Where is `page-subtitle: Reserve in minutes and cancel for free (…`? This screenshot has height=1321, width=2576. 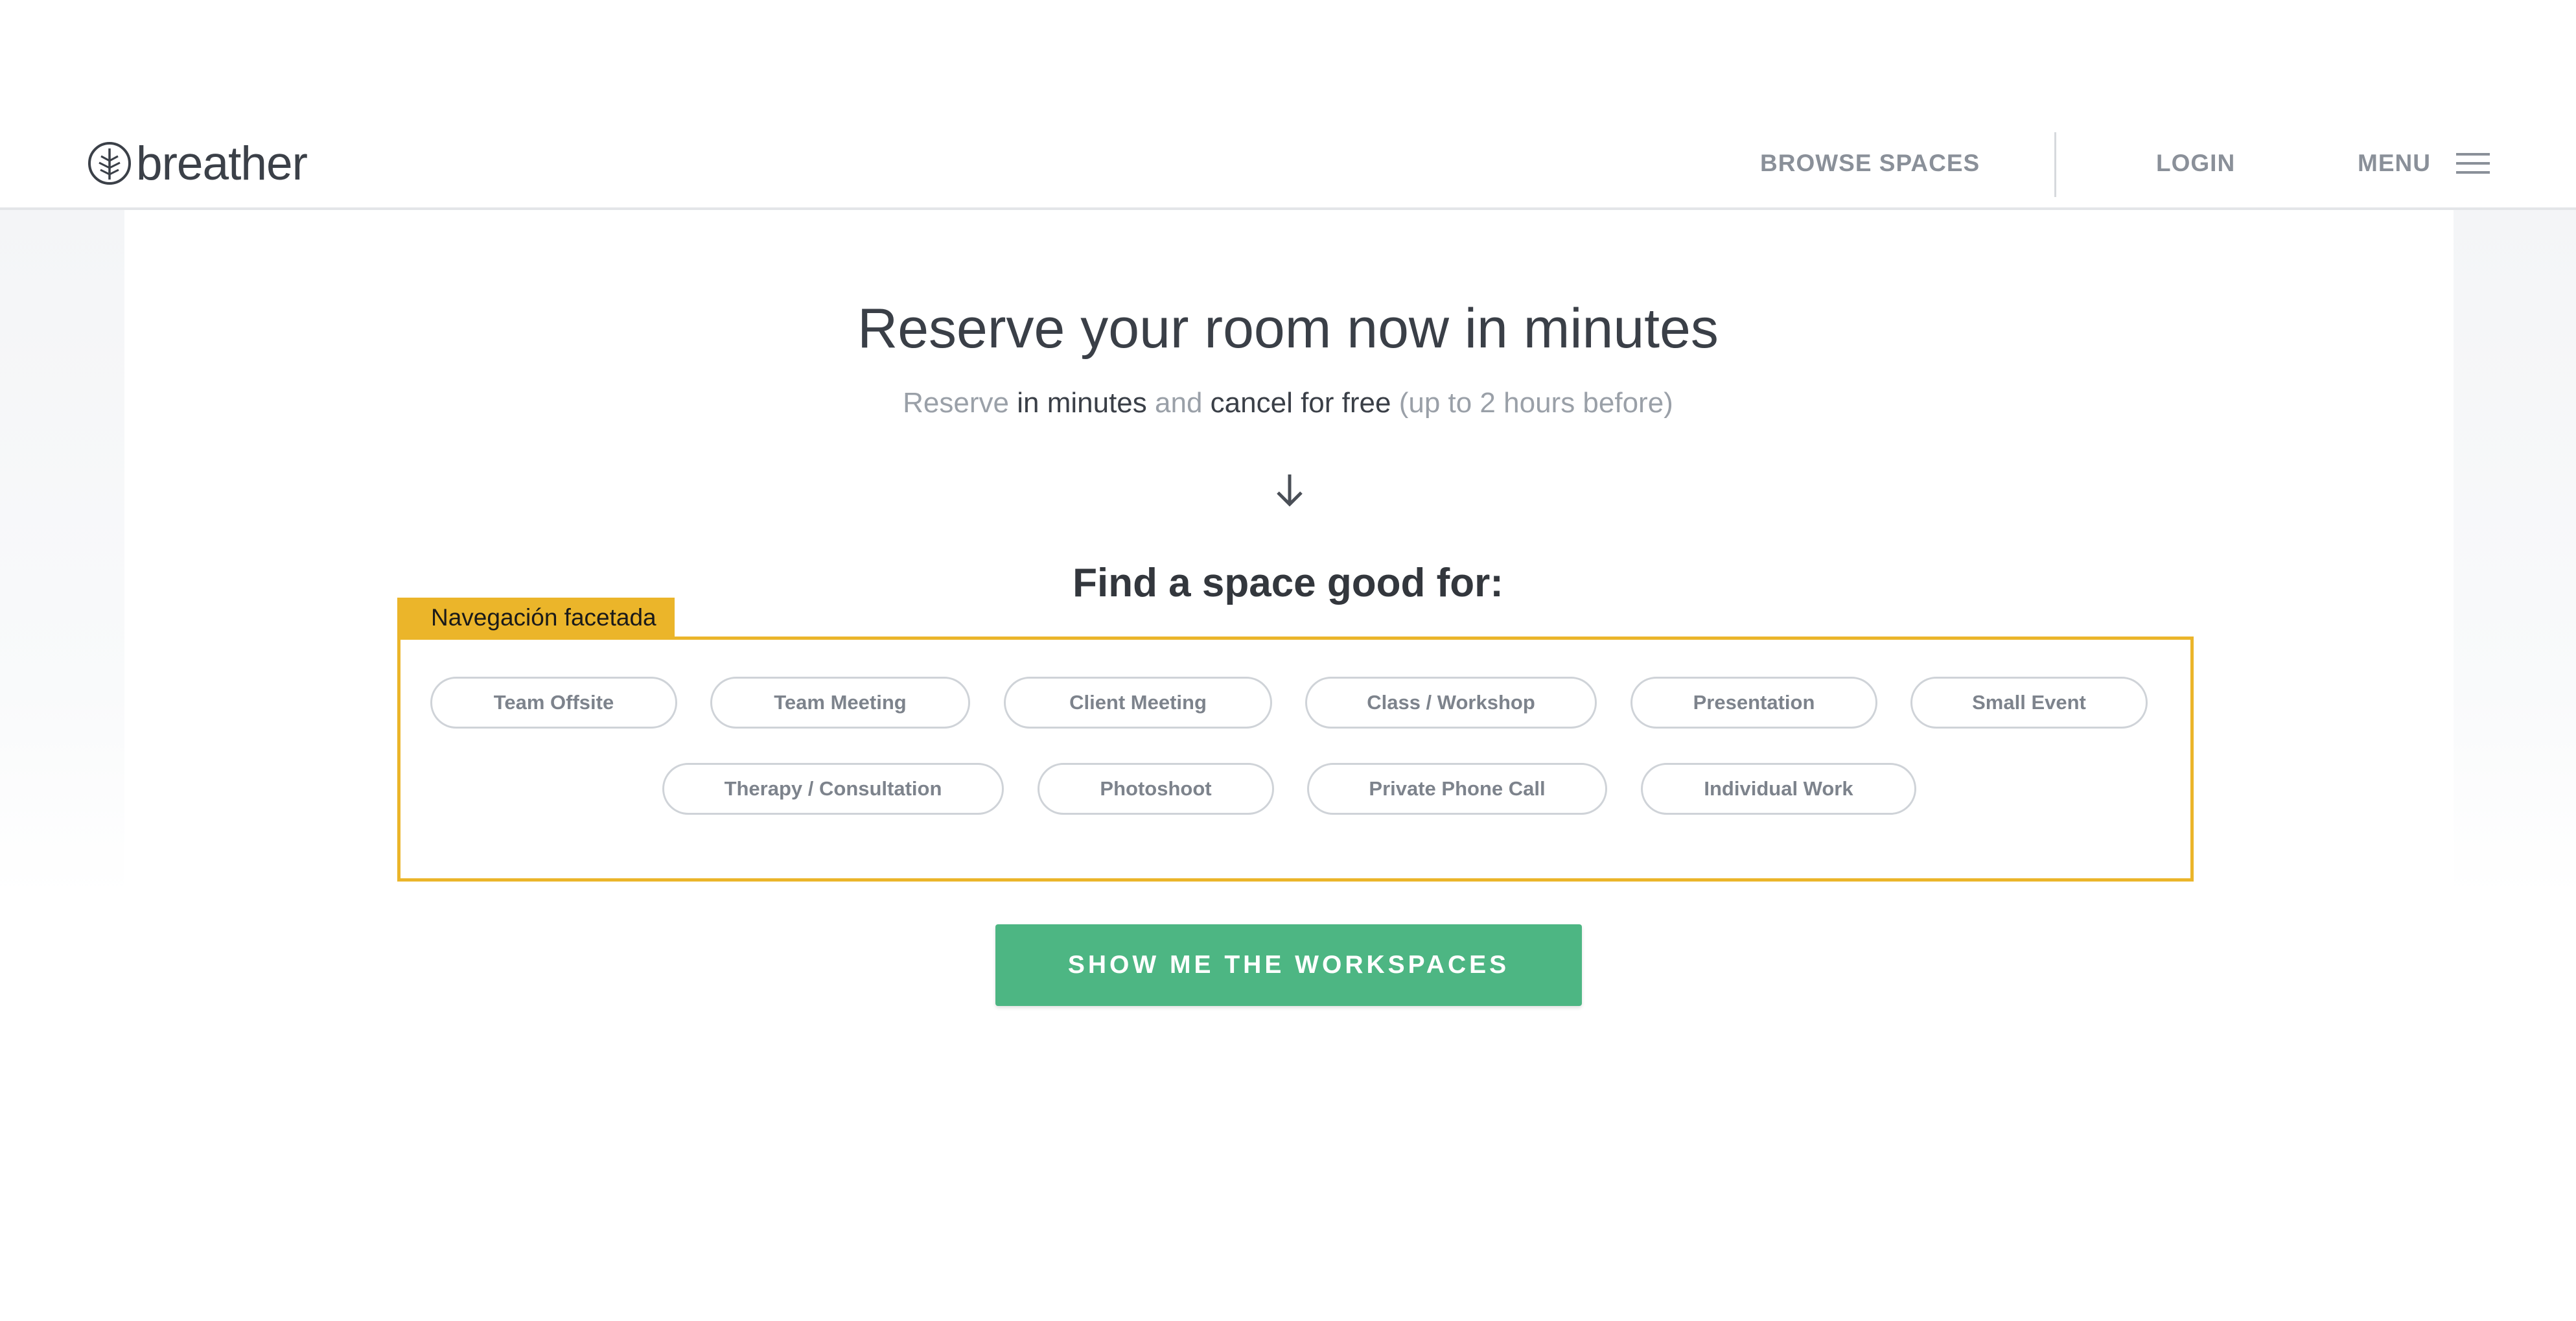 page-subtitle: Reserve in minutes and cancel for free (… is located at coordinates (1288, 404).